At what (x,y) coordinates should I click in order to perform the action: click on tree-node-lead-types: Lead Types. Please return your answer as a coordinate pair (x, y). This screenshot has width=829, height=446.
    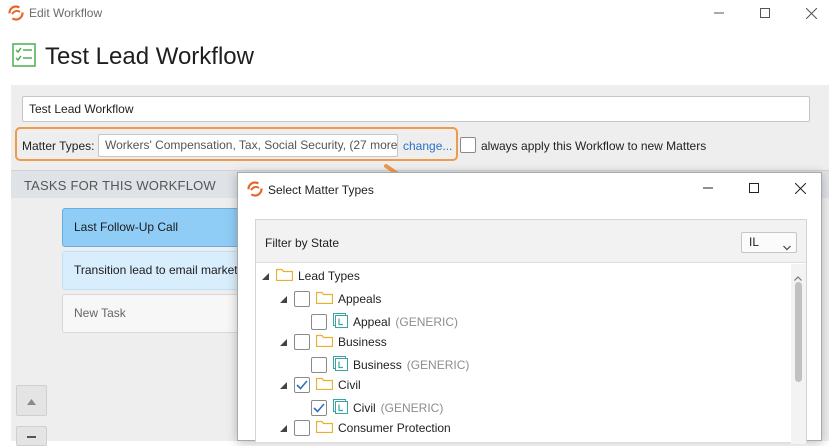
    Looking at the image, I should click on (310, 276).